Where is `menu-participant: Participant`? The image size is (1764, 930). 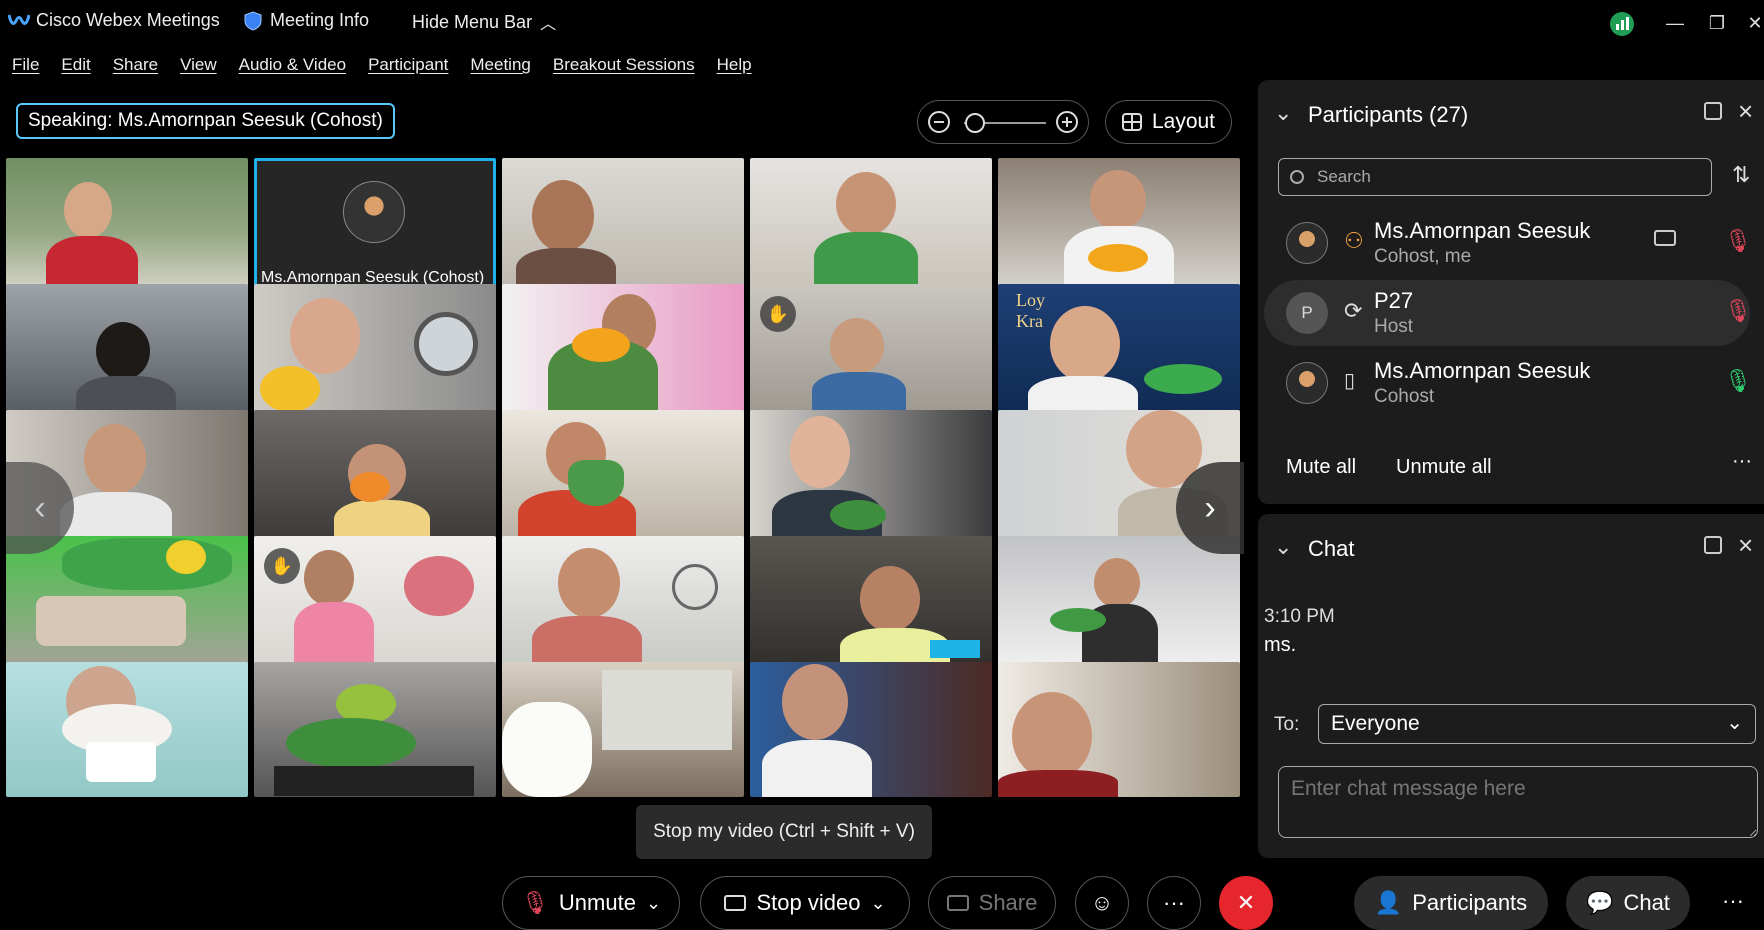 menu-participant: Participant is located at coordinates (408, 65).